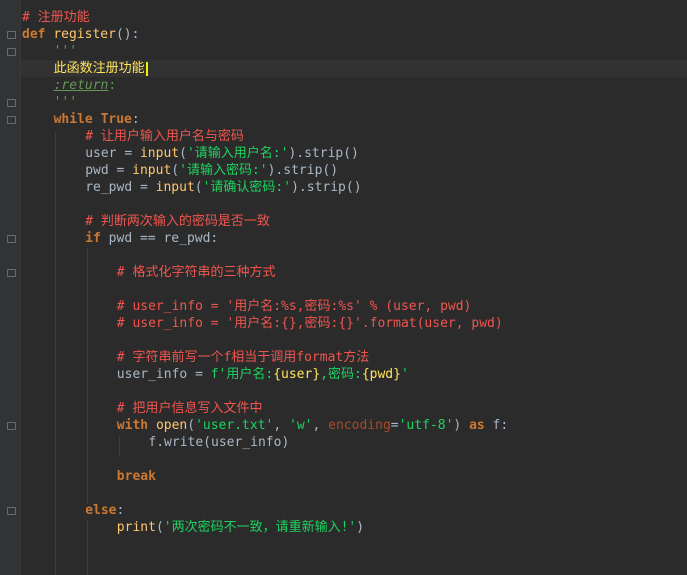  Describe the element at coordinates (481, 425) in the screenshot. I see `code-token: as` at that location.